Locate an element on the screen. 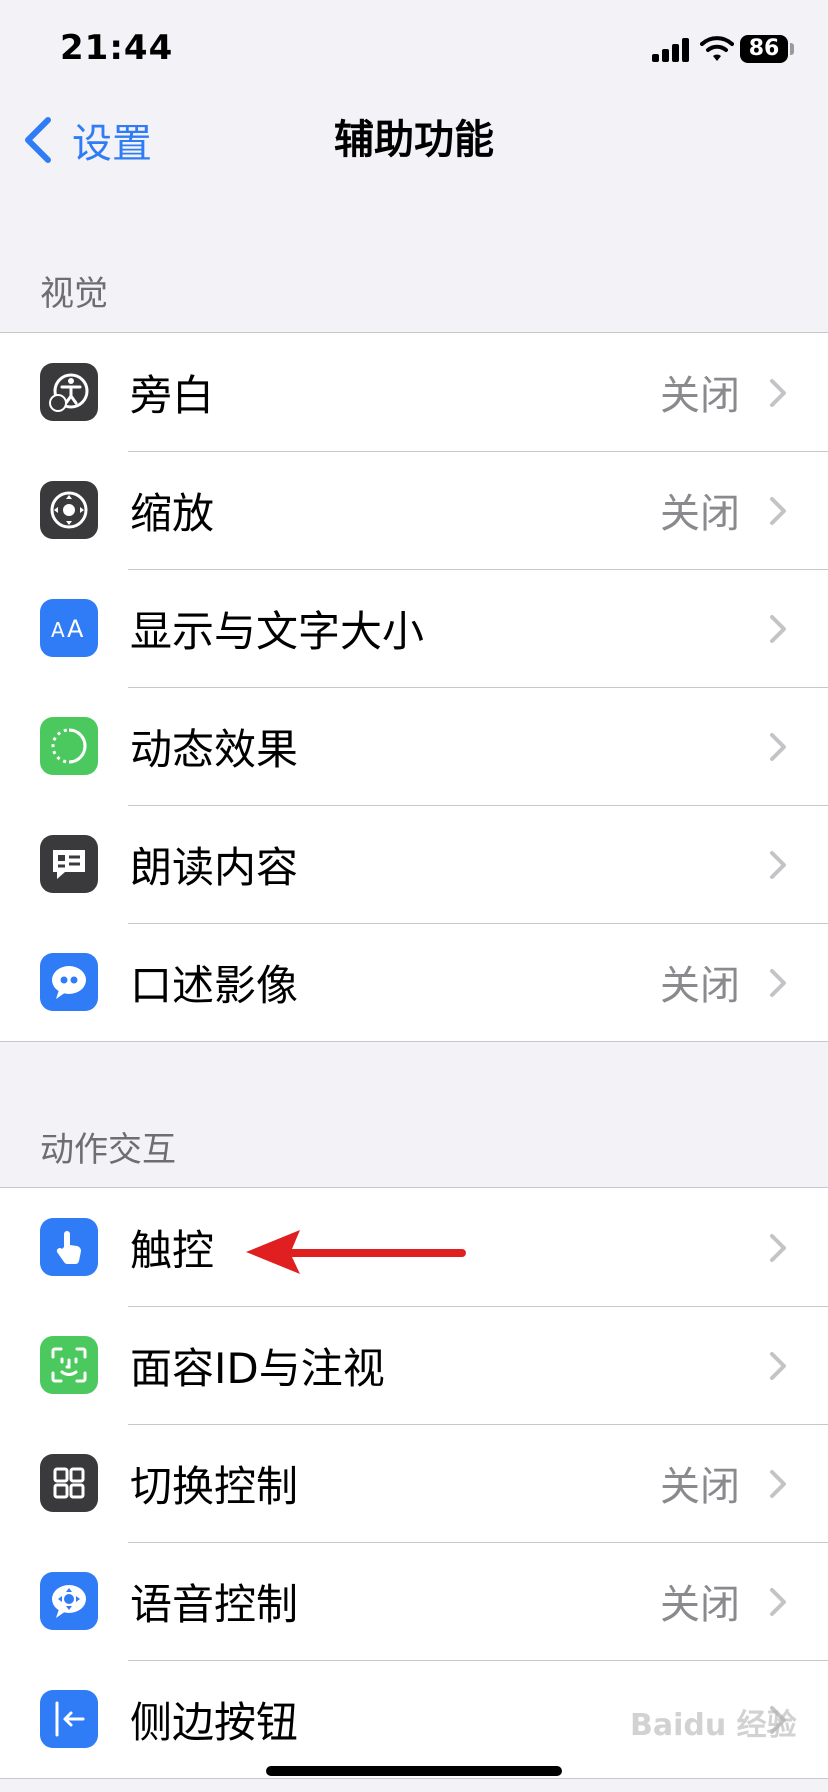 This screenshot has height=1792, width=828. face-id-icon is located at coordinates (69, 1365).